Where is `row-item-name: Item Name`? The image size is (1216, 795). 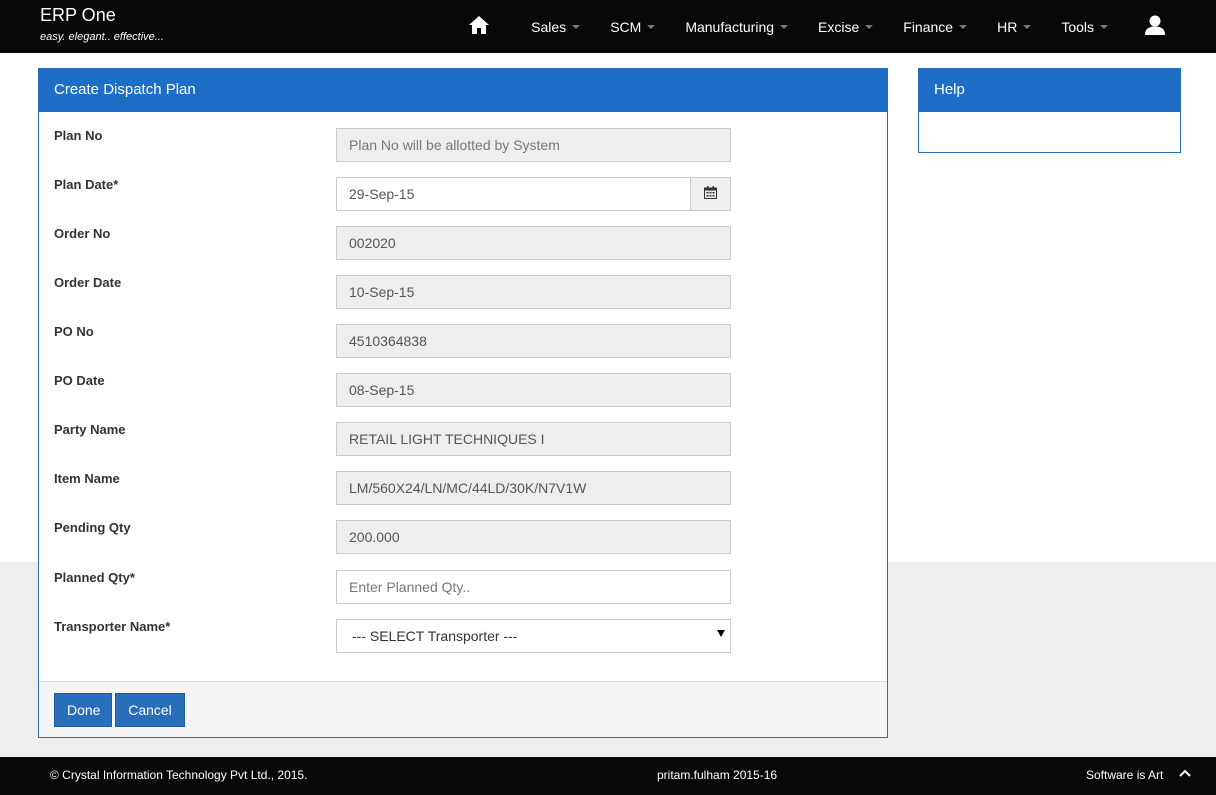
row-item-name: Item Name is located at coordinates (463, 488).